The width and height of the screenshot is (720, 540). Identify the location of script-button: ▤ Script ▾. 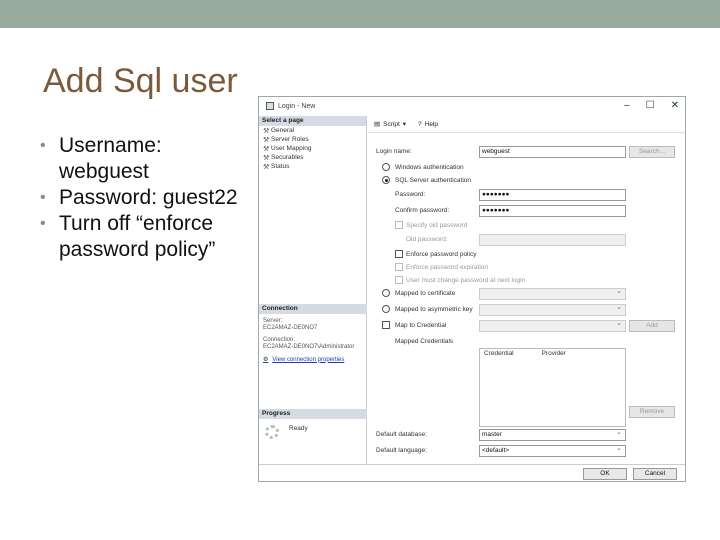
(390, 124).